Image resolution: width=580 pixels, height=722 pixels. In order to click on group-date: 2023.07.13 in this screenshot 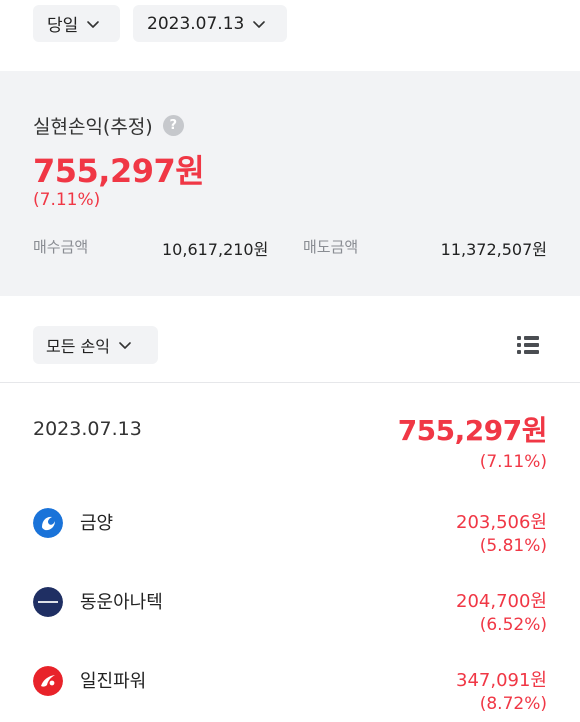, I will do `click(87, 429)`.